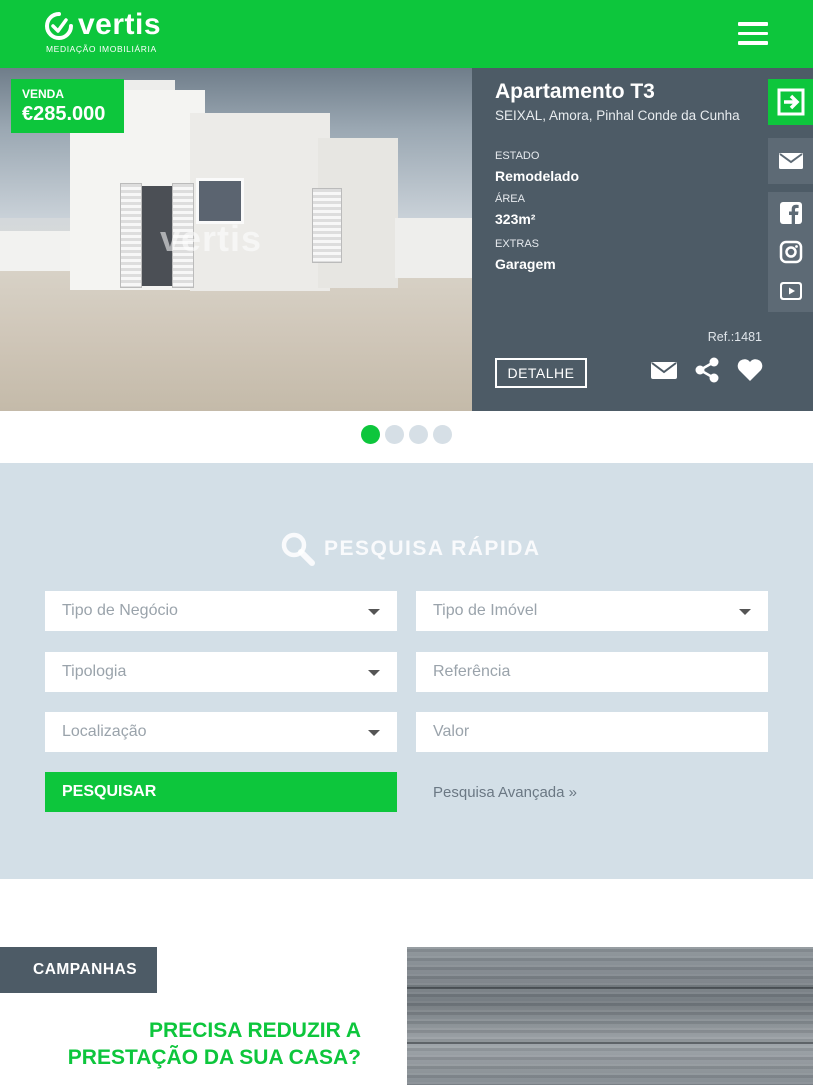  Describe the element at coordinates (510, 199) in the screenshot. I see `attr-label-area: ÁREA` at that location.